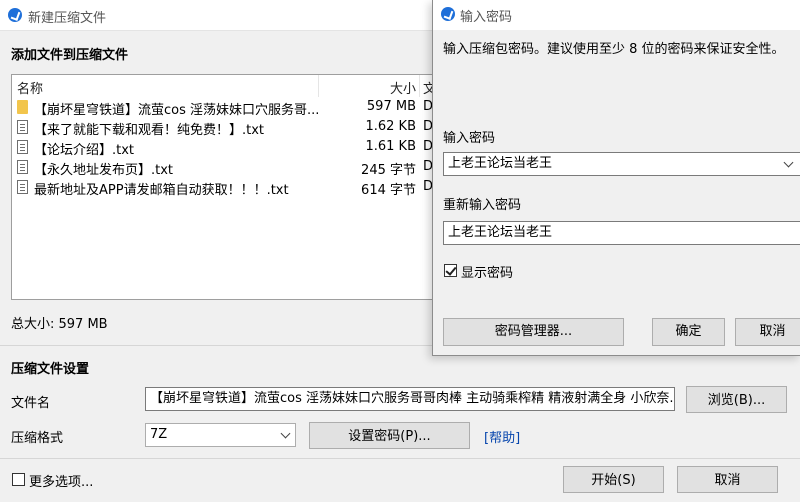 This screenshot has width=800, height=502. Describe the element at coordinates (727, 479) in the screenshot. I see `main-cancel-button: 取消` at that location.